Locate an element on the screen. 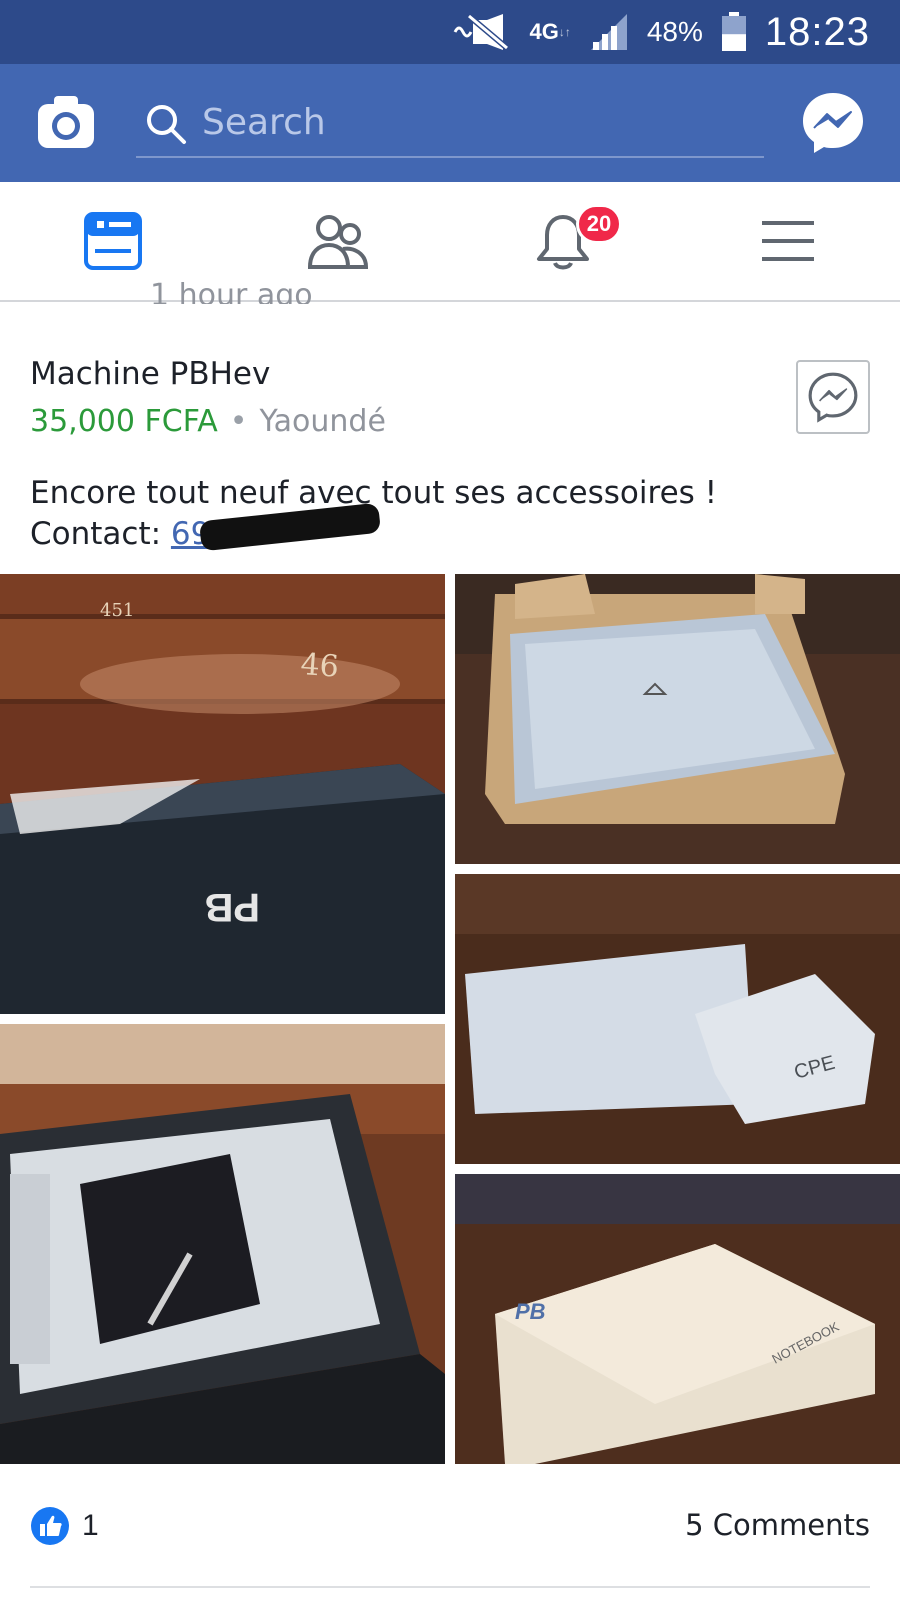 The height and width of the screenshot is (1600, 900). network-type: 4G ↓↑ is located at coordinates (550, 31).